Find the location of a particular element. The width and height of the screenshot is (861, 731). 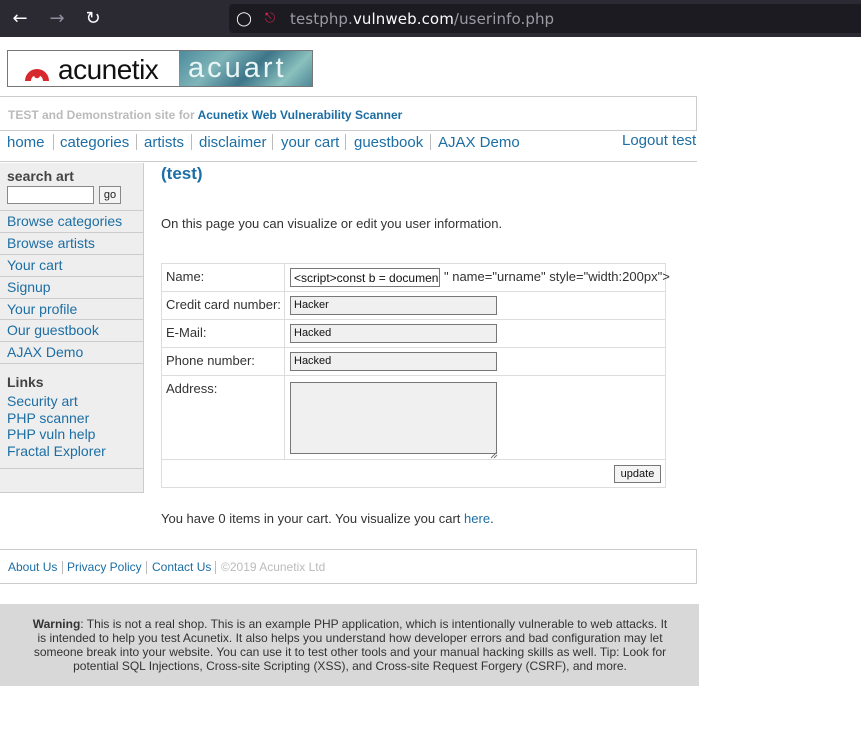

shield-icon: ◯ is located at coordinates (244, 18).